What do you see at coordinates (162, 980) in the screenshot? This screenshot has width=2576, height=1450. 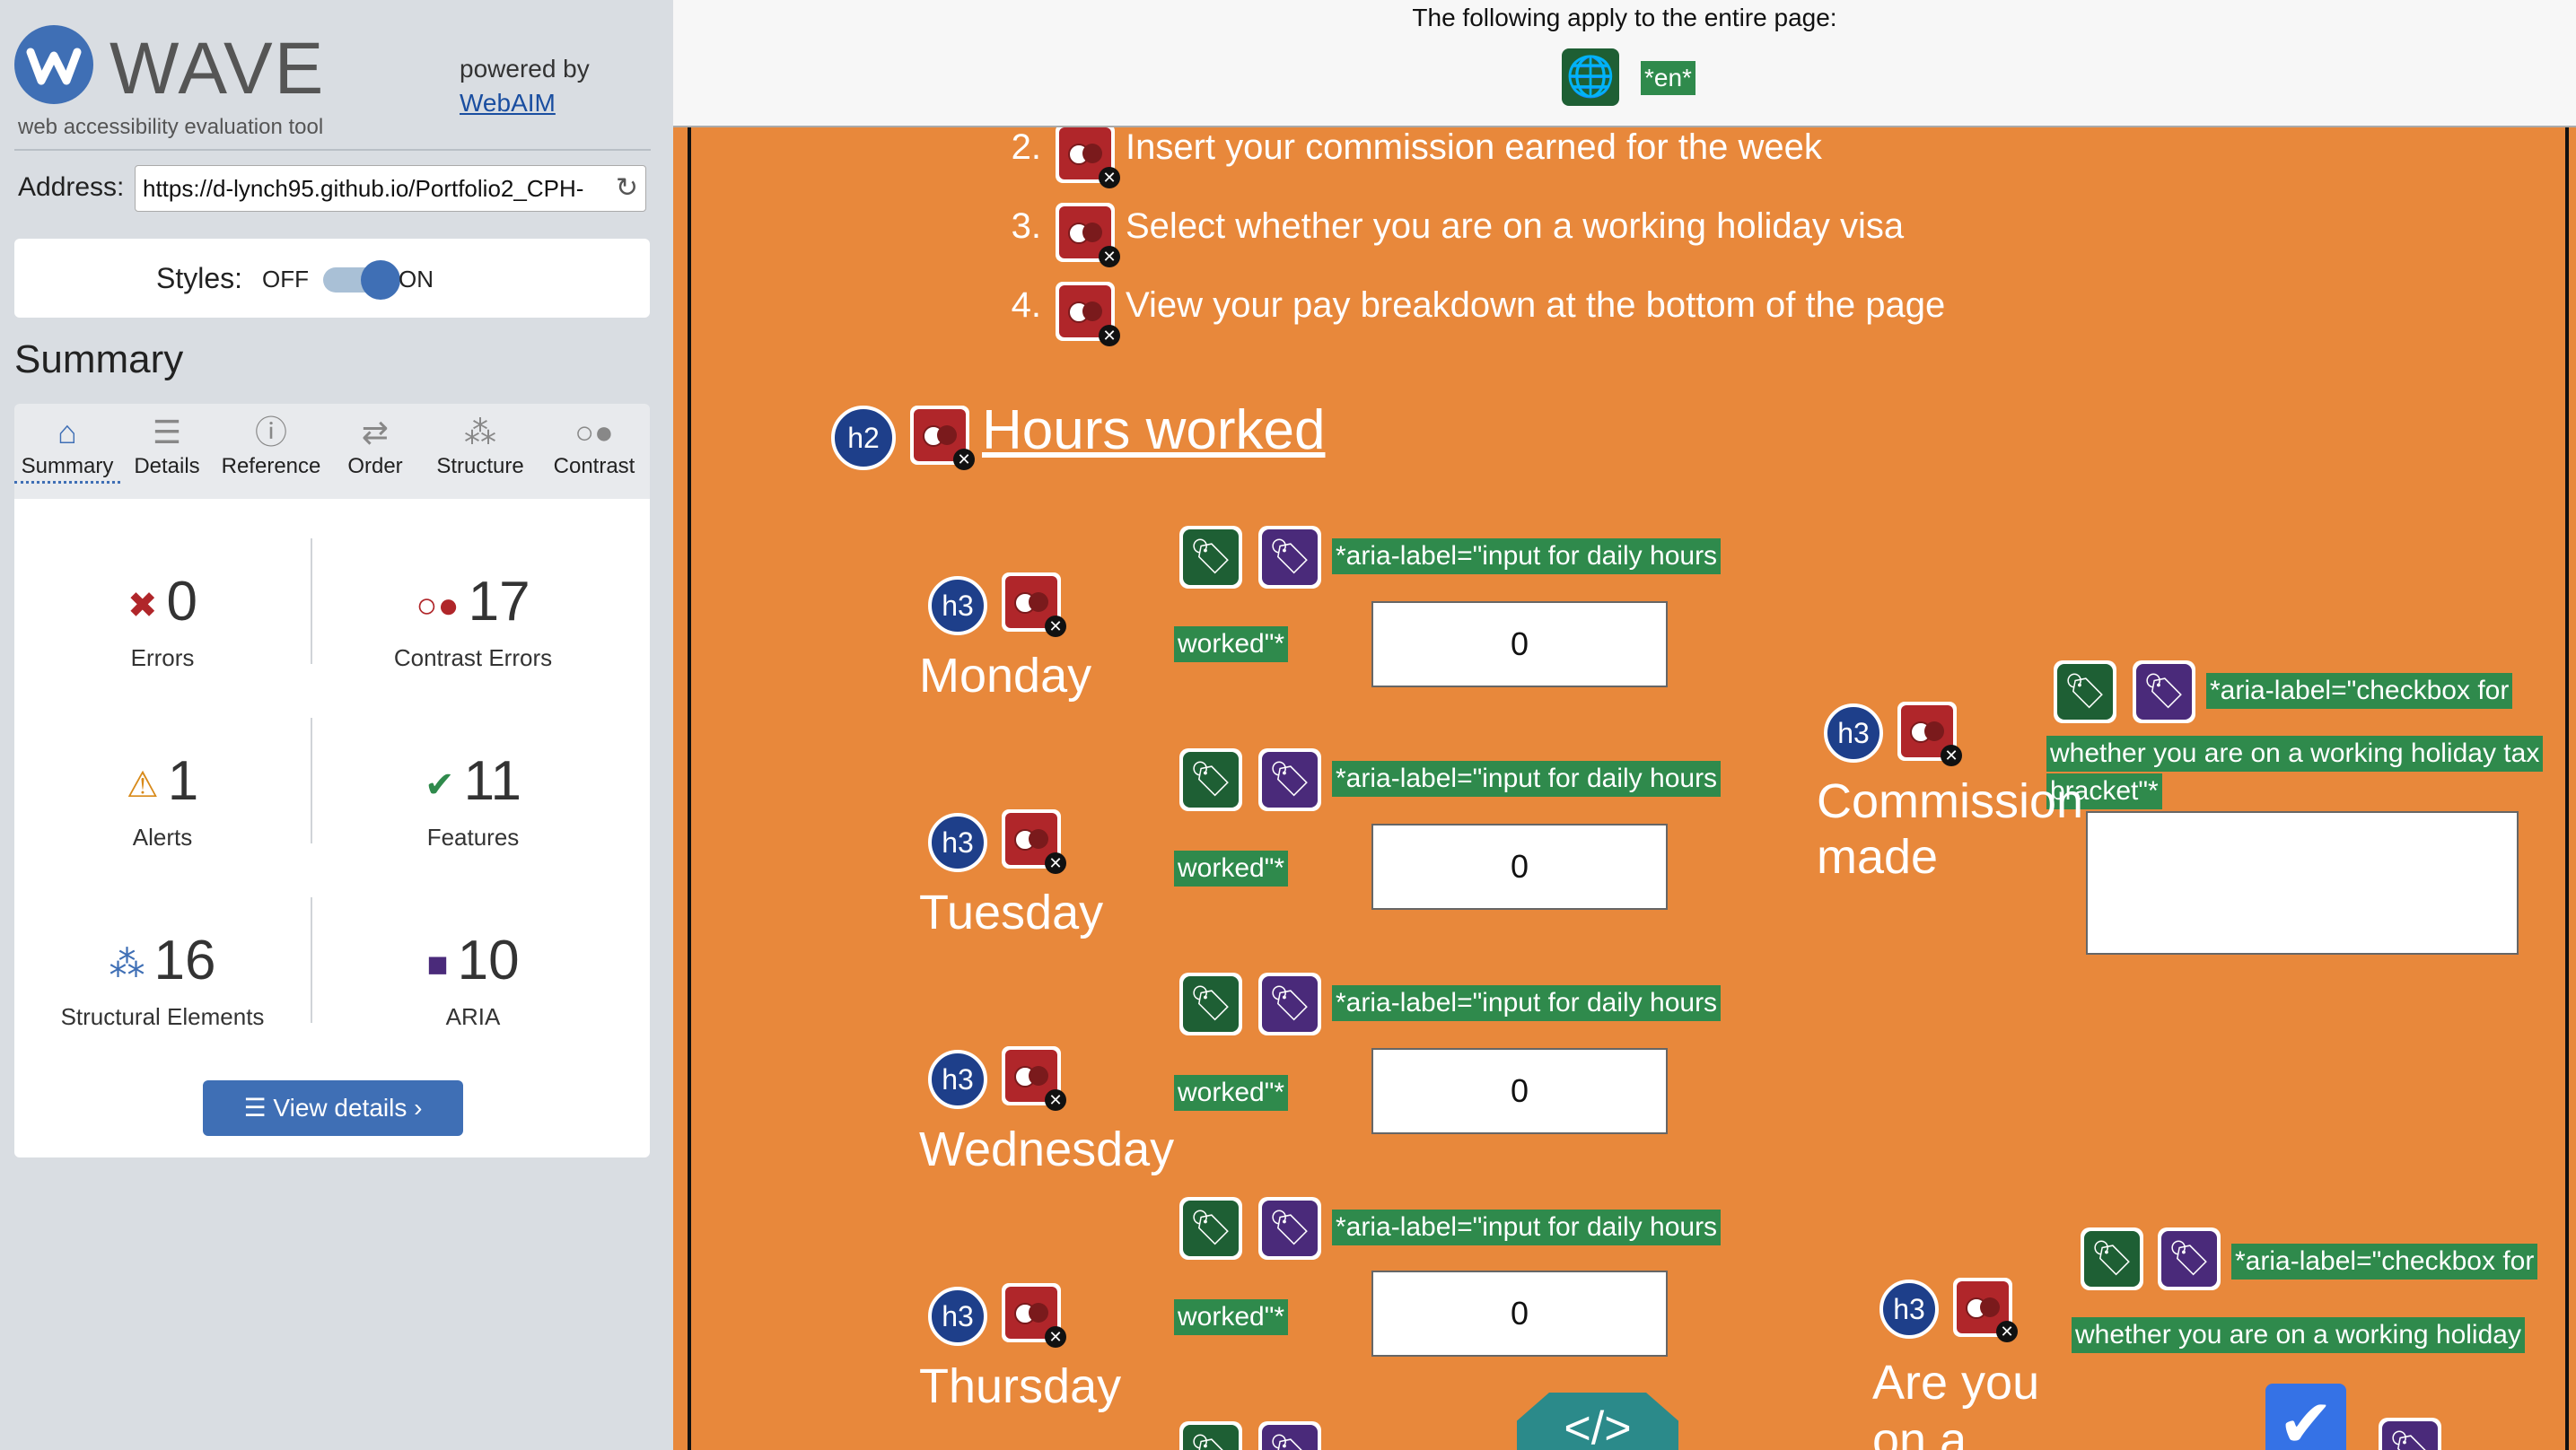 I see `stat-structural: ⁂ 16 Structural Elements` at bounding box center [162, 980].